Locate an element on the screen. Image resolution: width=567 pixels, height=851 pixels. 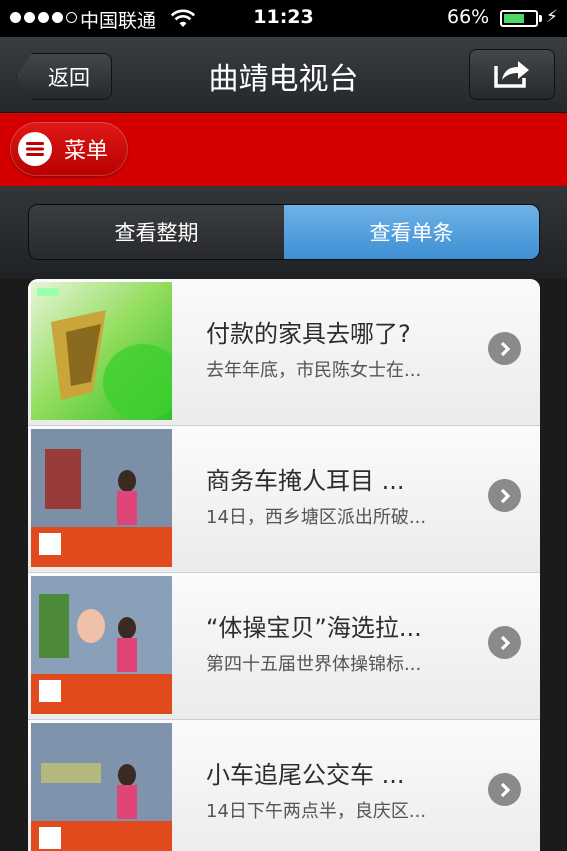
share-button is located at coordinates (512, 74).